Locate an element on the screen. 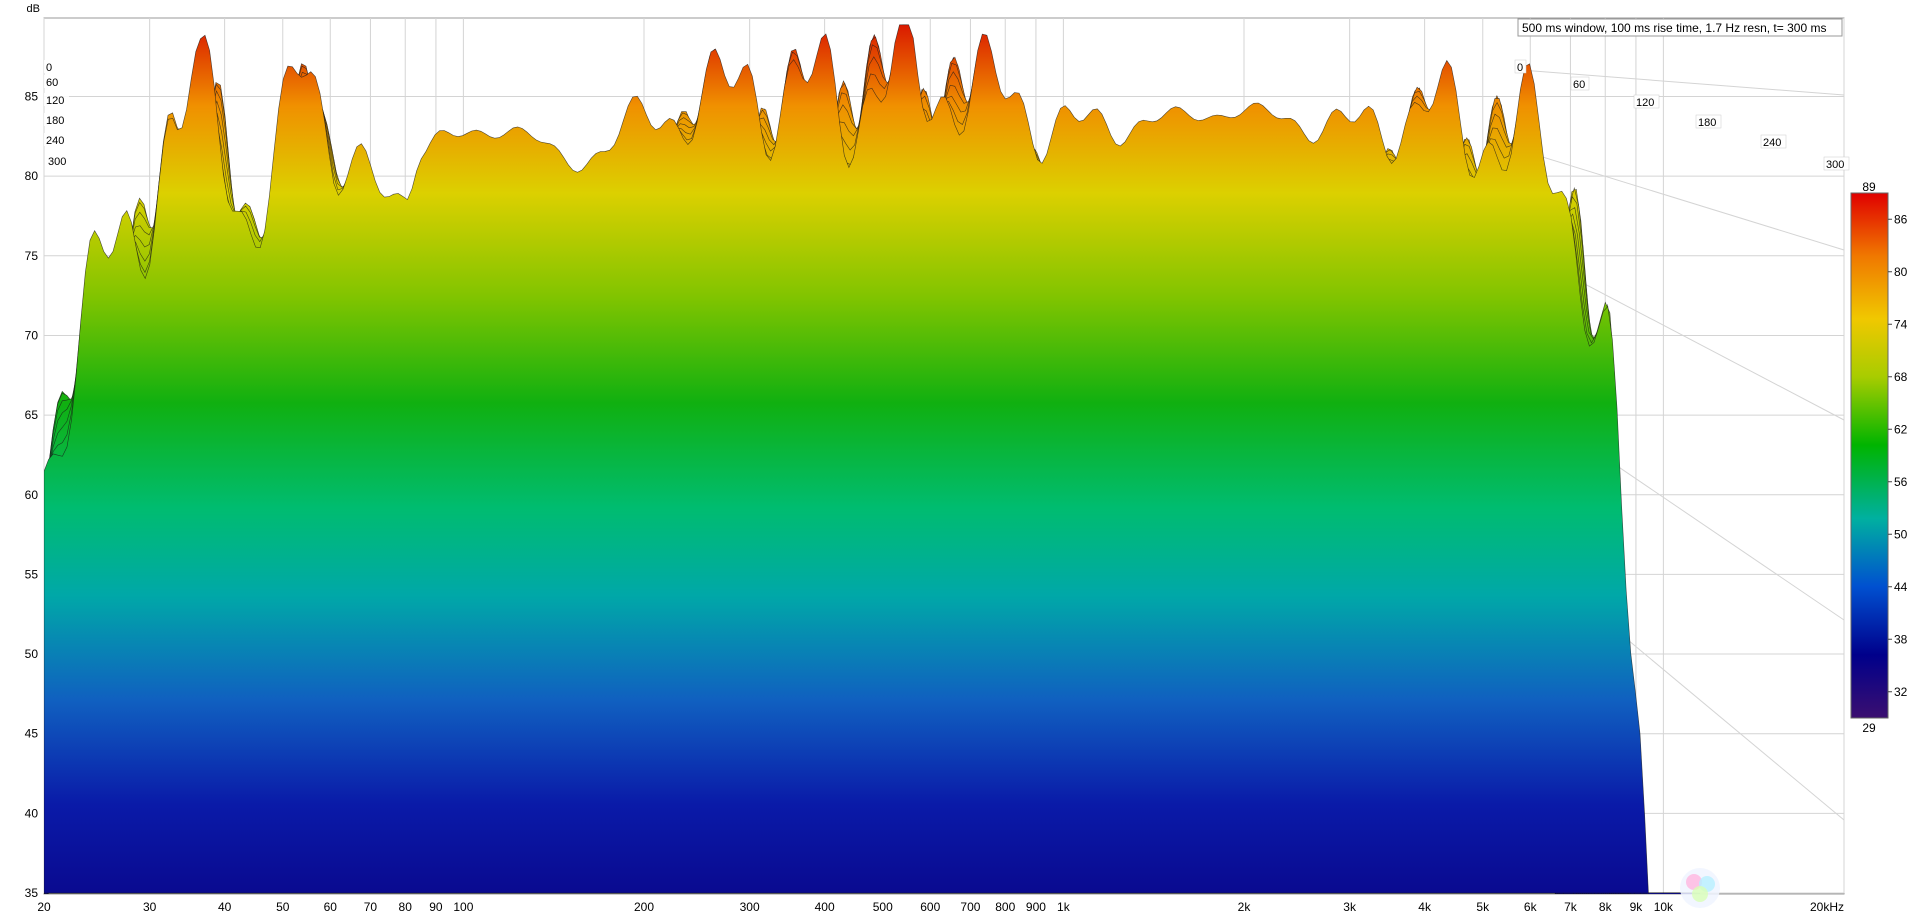 The image size is (1920, 919). colorbar-tick-label: 50 is located at coordinates (1901, 534).